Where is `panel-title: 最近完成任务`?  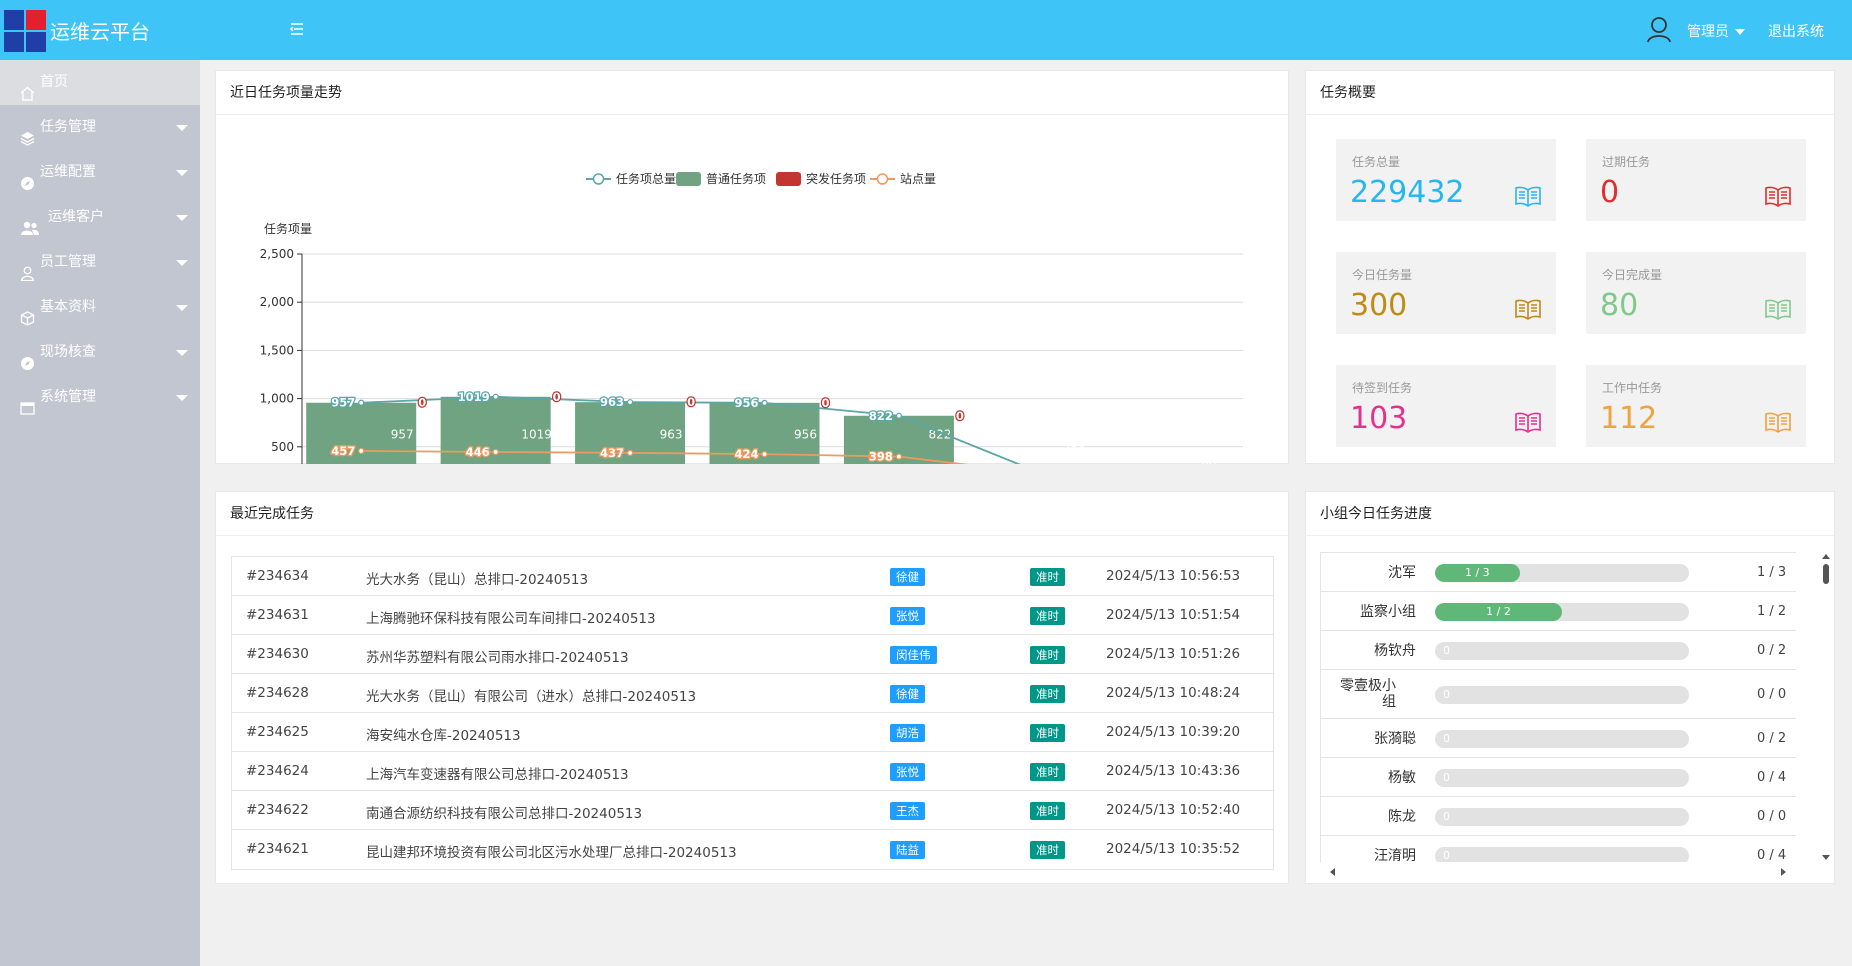
panel-title: 最近完成任务 is located at coordinates (752, 514).